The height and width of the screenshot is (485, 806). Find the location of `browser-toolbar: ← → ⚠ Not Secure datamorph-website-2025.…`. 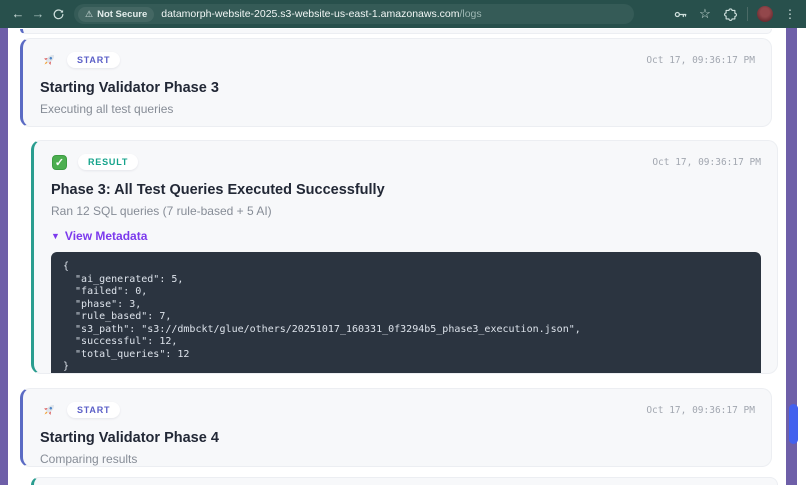

browser-toolbar: ← → ⚠ Not Secure datamorph-website-2025.… is located at coordinates (403, 14).